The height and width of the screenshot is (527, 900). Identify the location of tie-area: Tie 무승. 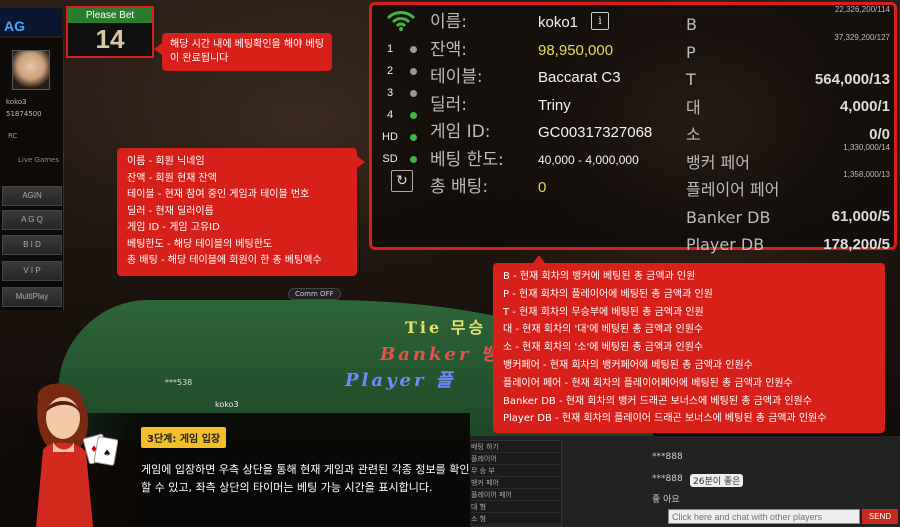
(445, 326).